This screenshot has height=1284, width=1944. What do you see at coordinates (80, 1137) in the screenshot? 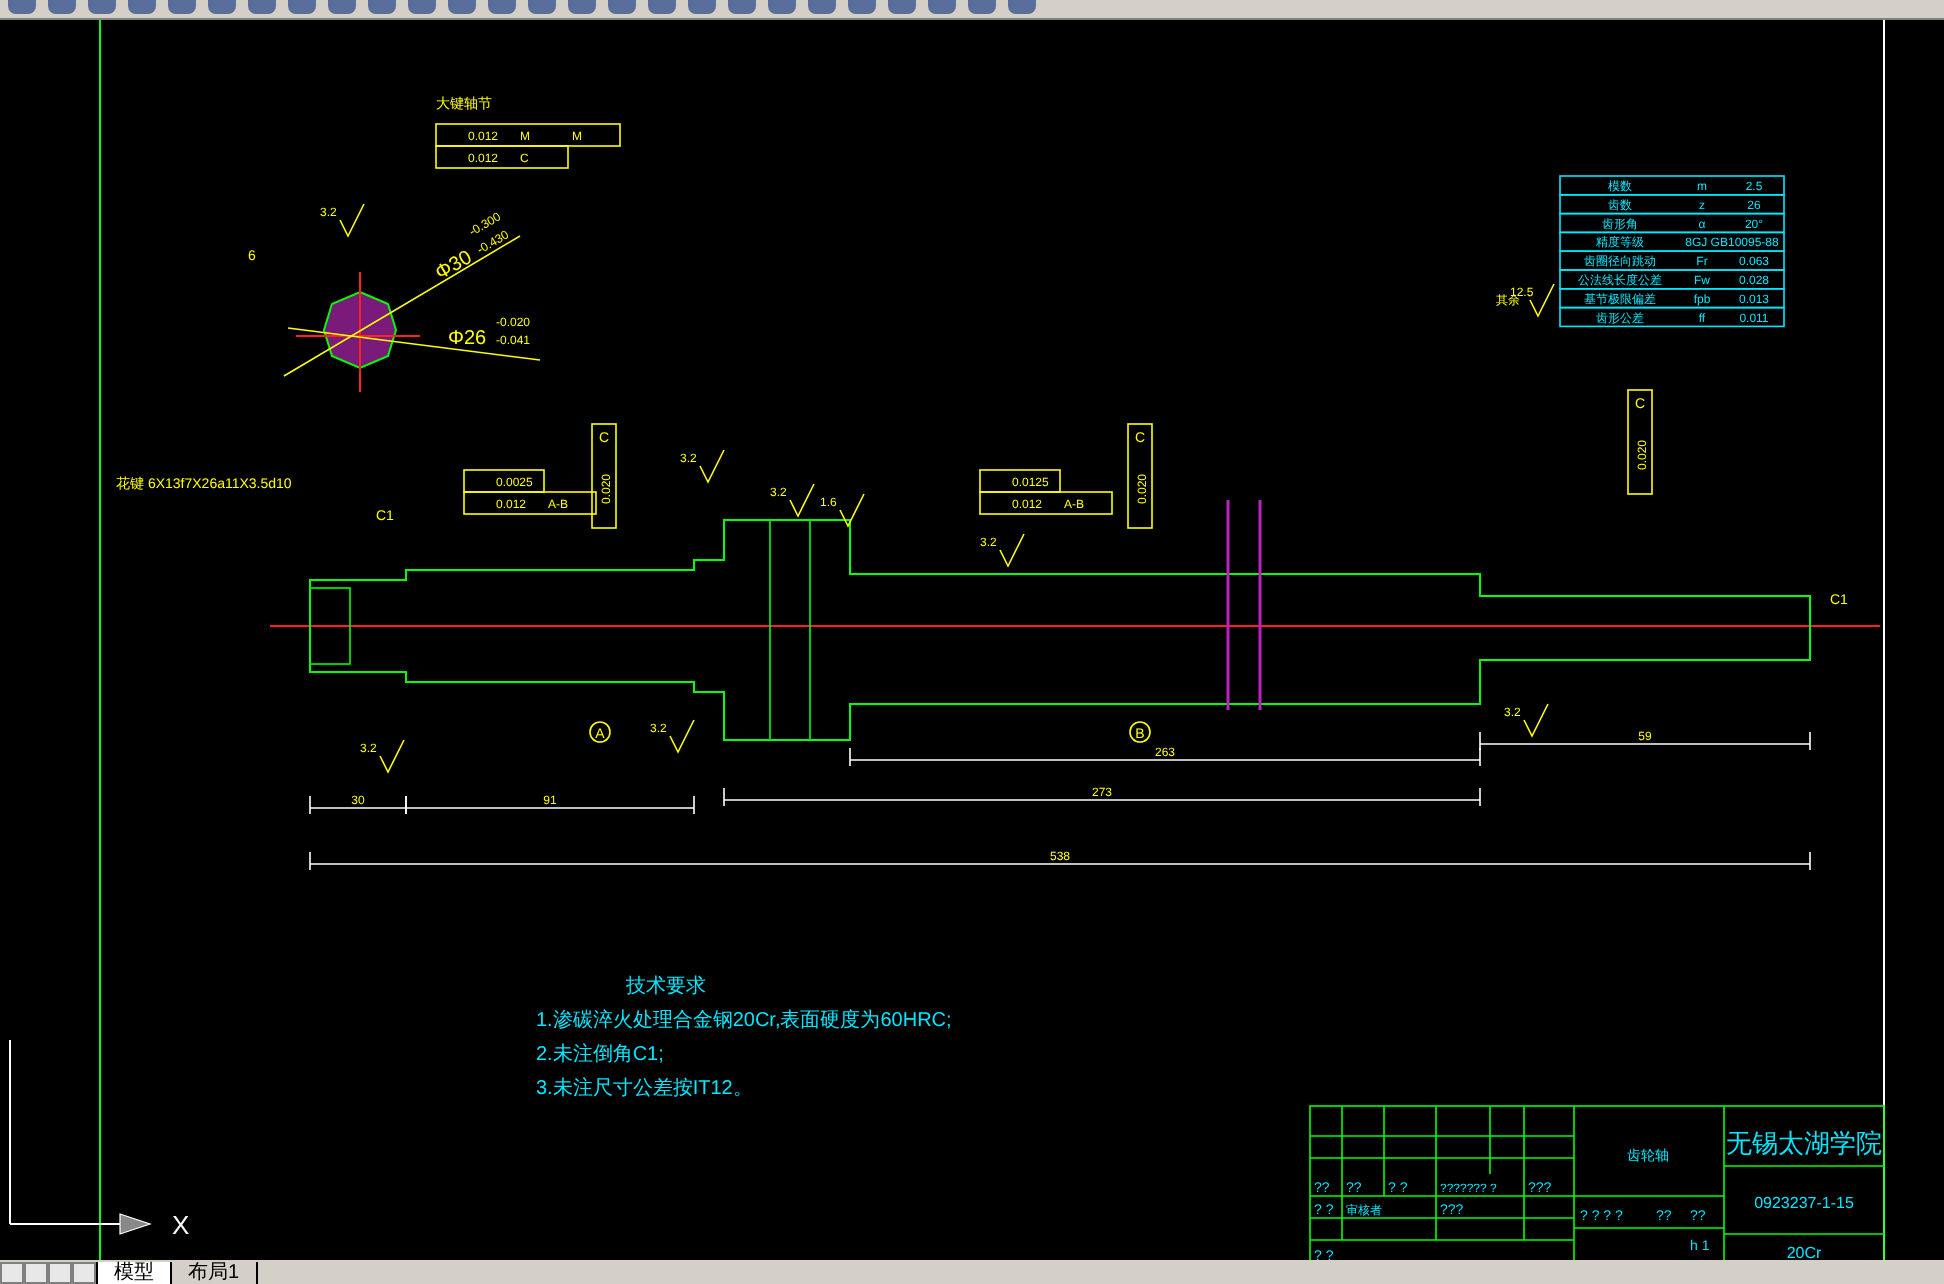
I see `ucs-axis-icon` at bounding box center [80, 1137].